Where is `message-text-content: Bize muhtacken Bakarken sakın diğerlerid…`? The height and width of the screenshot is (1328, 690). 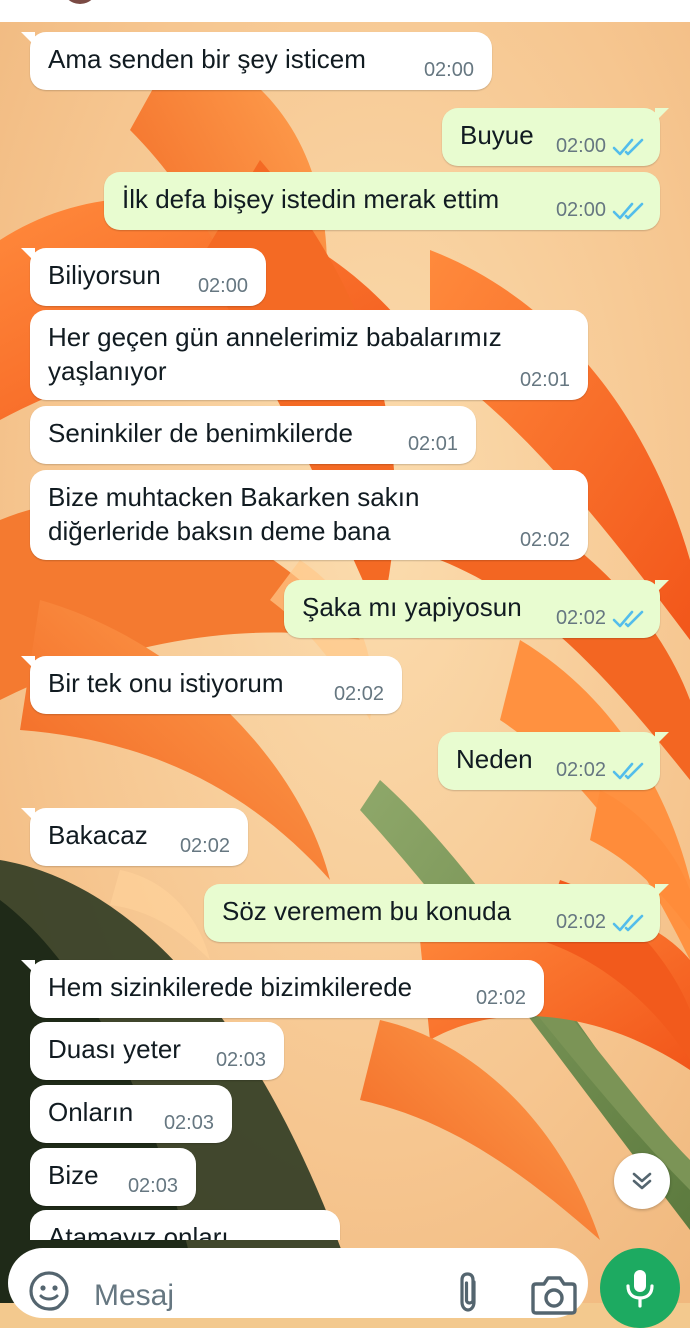 message-text-content: Bize muhtacken Bakarken sakın diğerlerid… is located at coordinates (234, 514).